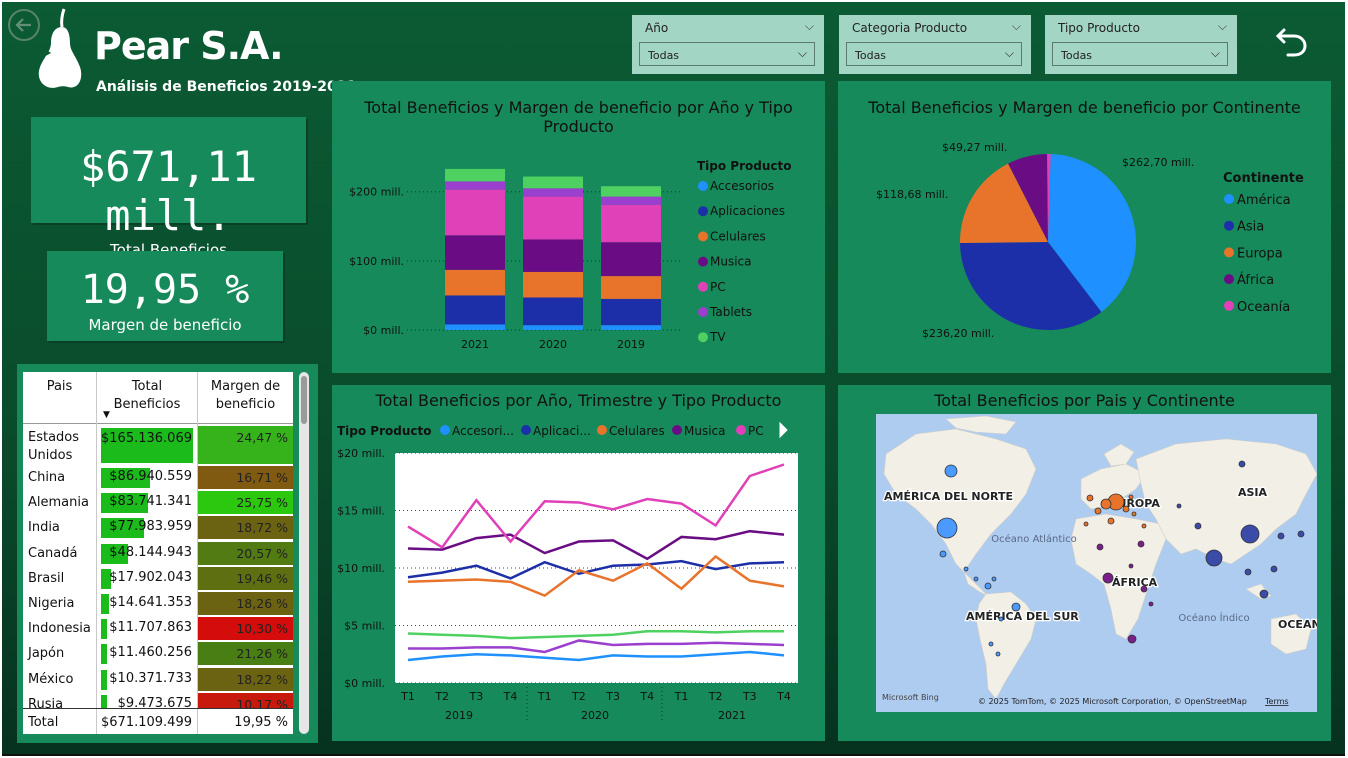  What do you see at coordinates (1250, 227) in the screenshot?
I see `legend-label: Asia` at bounding box center [1250, 227].